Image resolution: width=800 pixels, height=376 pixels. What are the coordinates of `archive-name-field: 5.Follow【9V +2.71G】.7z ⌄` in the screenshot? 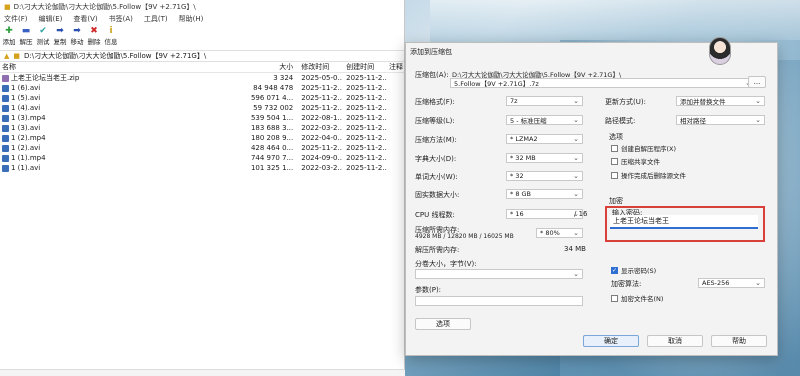 It's located at (602, 83).